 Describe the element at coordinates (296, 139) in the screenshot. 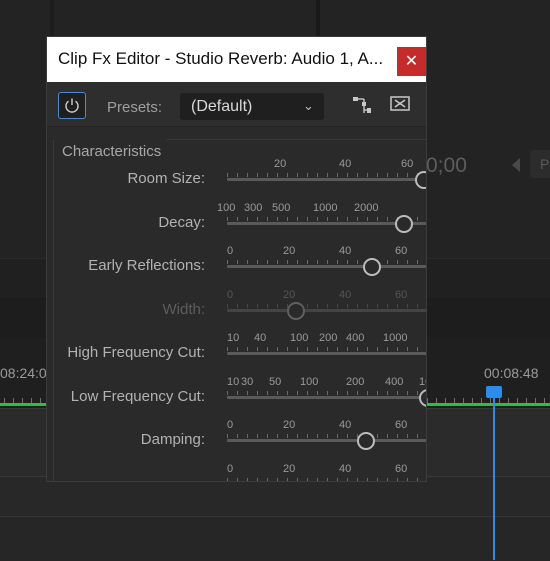

I see `group-border-top` at that location.